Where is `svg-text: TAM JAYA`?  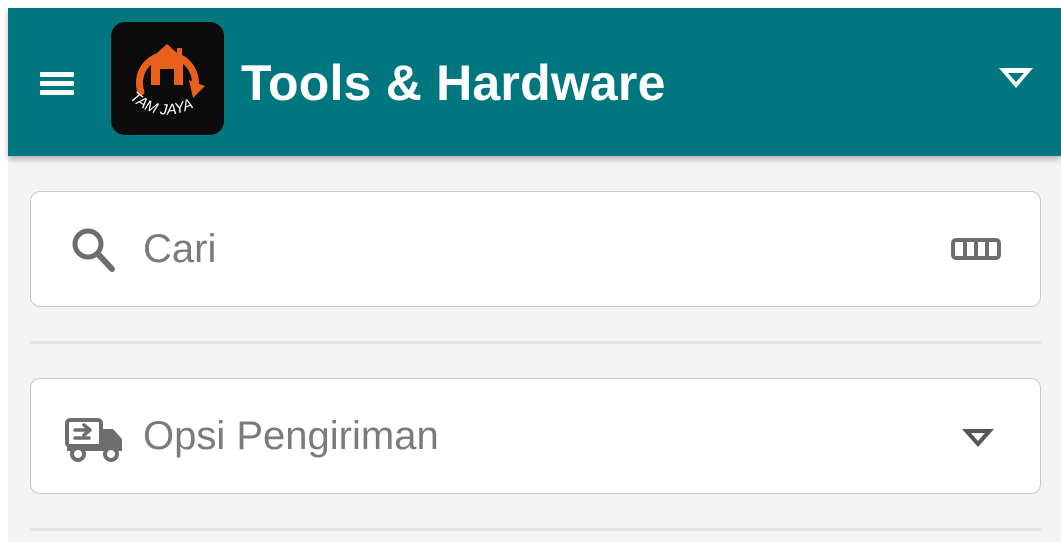 svg-text: TAM JAYA is located at coordinates (161, 103).